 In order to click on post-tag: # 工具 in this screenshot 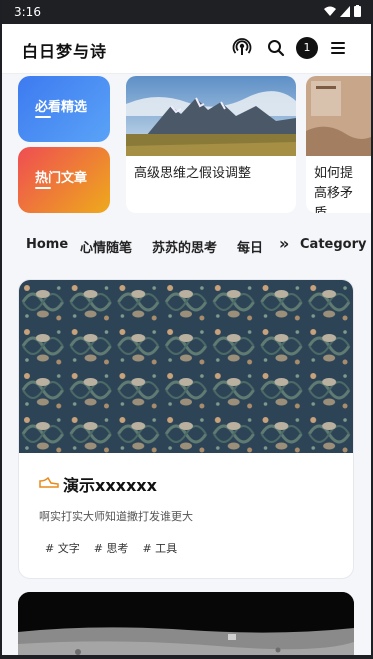, I will do `click(159, 548)`.